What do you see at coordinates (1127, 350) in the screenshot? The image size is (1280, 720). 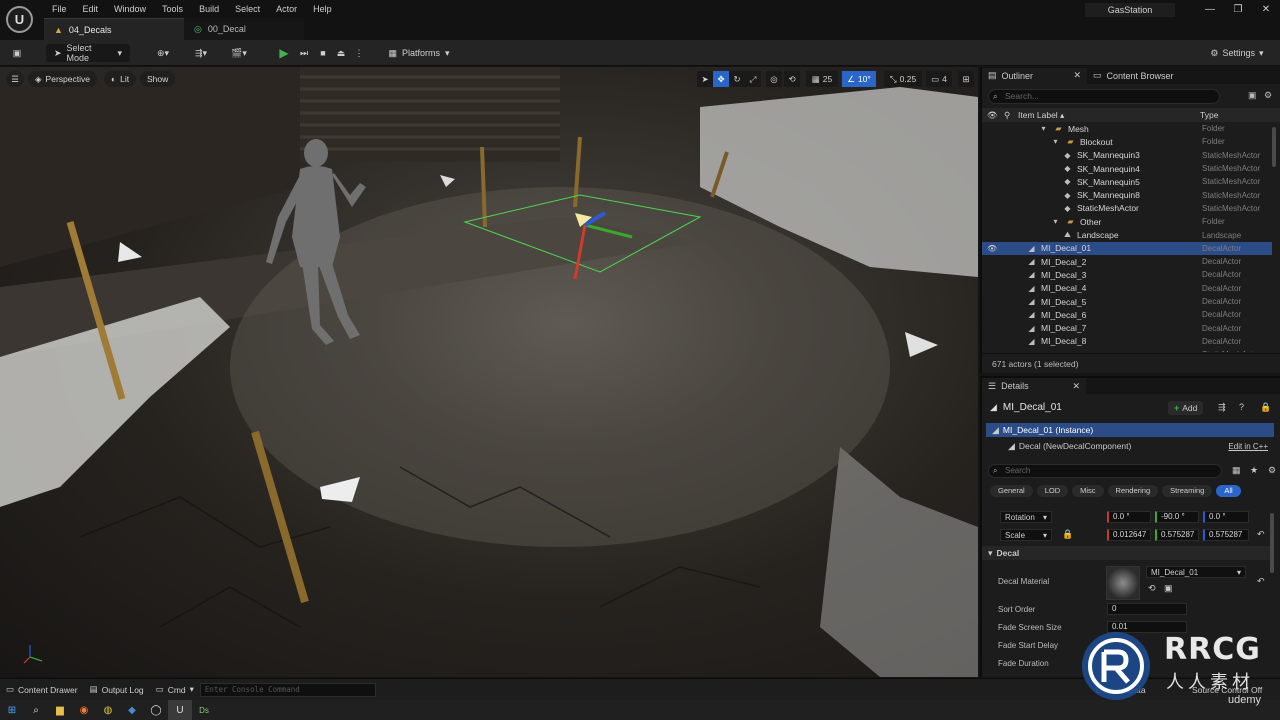 I see `outliner-row: ◆ SM_Barell_01 StaticMeshActor` at bounding box center [1127, 350].